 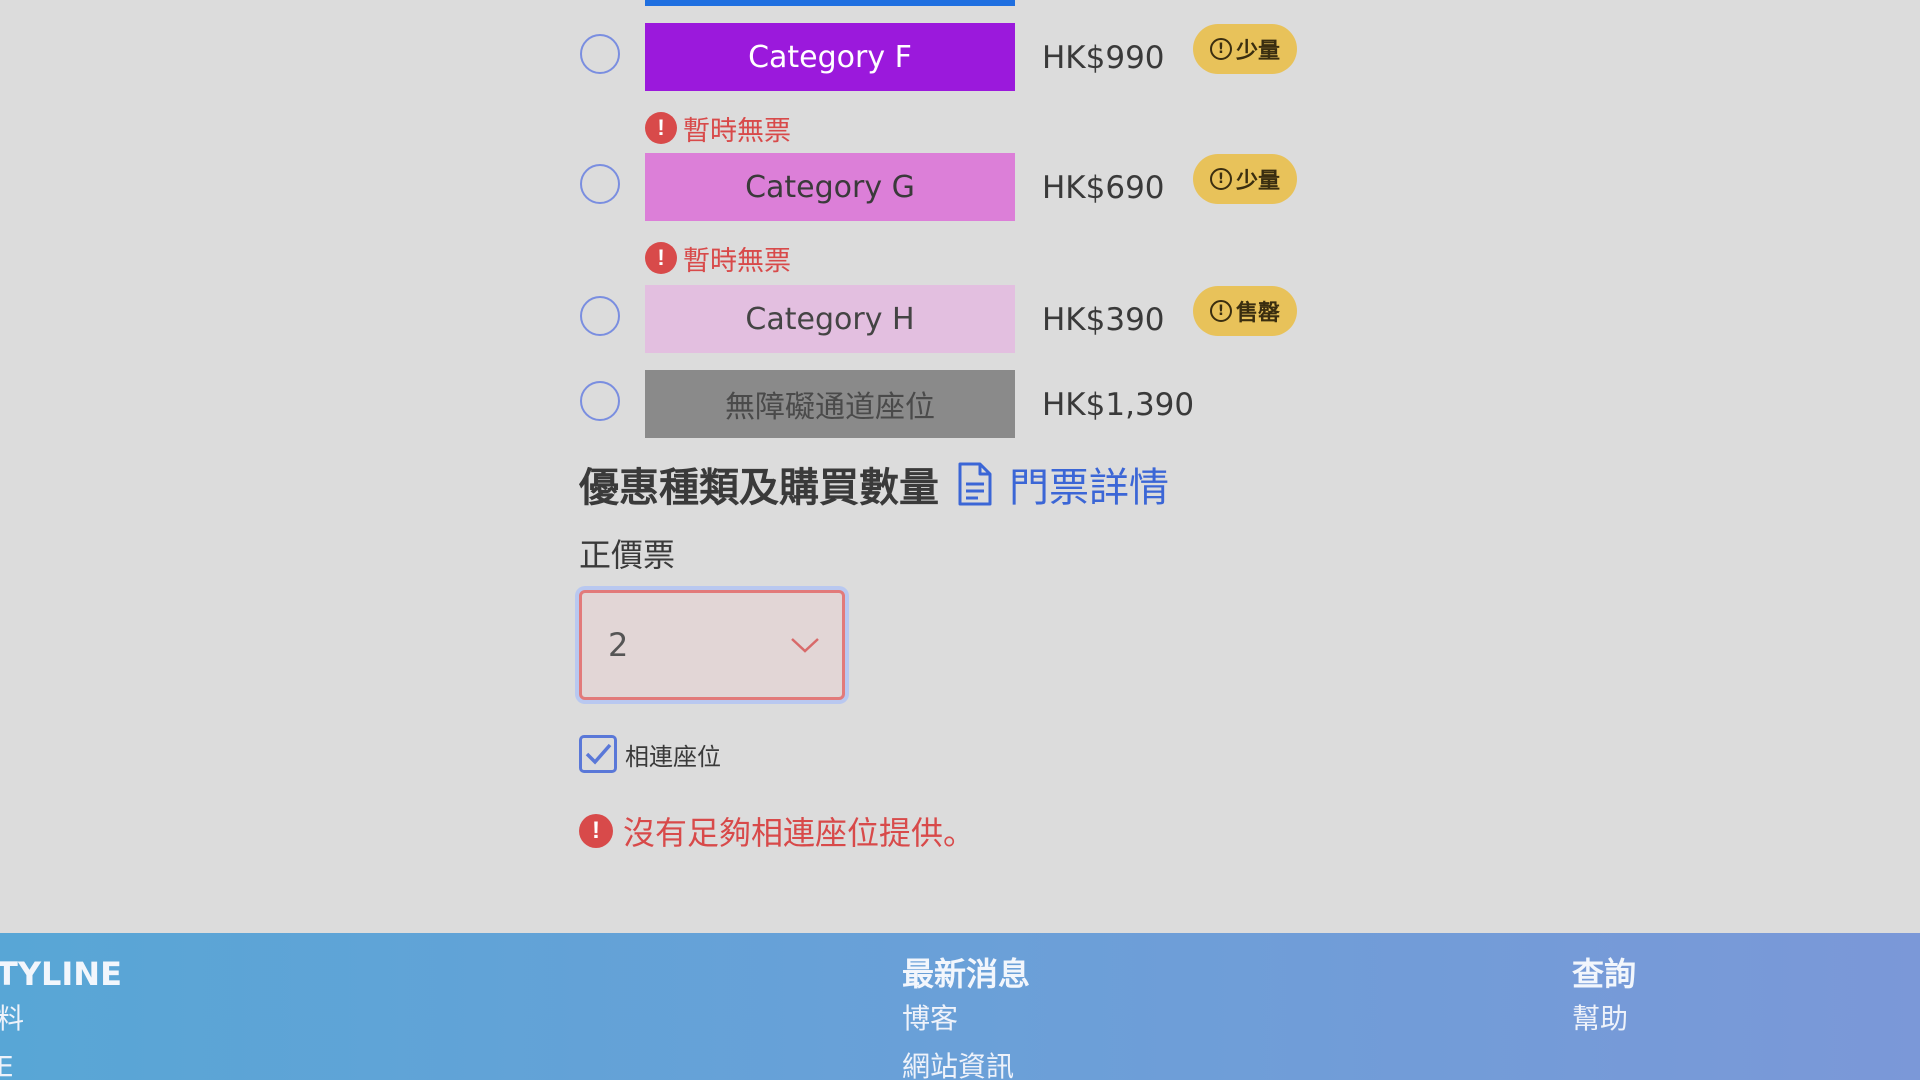 What do you see at coordinates (805, 645) in the screenshot?
I see `chevron-down-icon` at bounding box center [805, 645].